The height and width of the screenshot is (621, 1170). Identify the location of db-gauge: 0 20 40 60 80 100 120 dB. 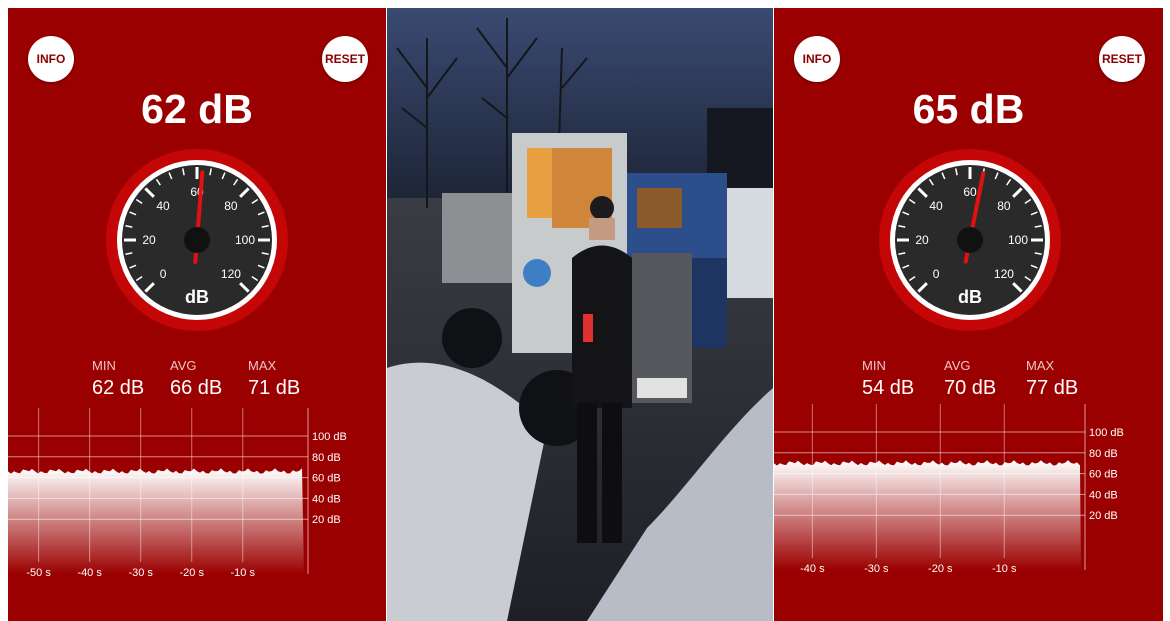
(970, 240).